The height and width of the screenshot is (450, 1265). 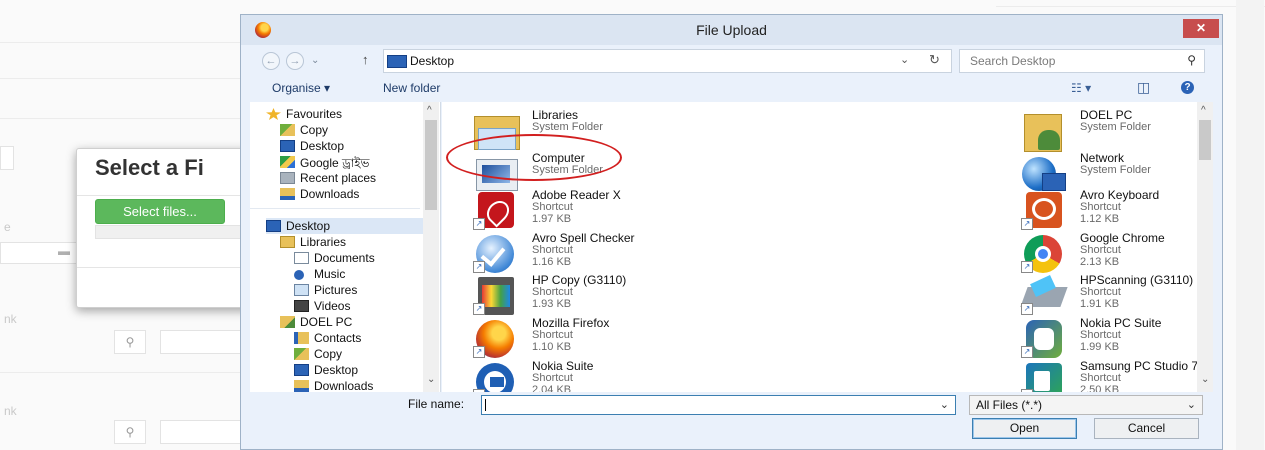 What do you see at coordinates (440, 247) in the screenshot?
I see `pane-splitter` at bounding box center [440, 247].